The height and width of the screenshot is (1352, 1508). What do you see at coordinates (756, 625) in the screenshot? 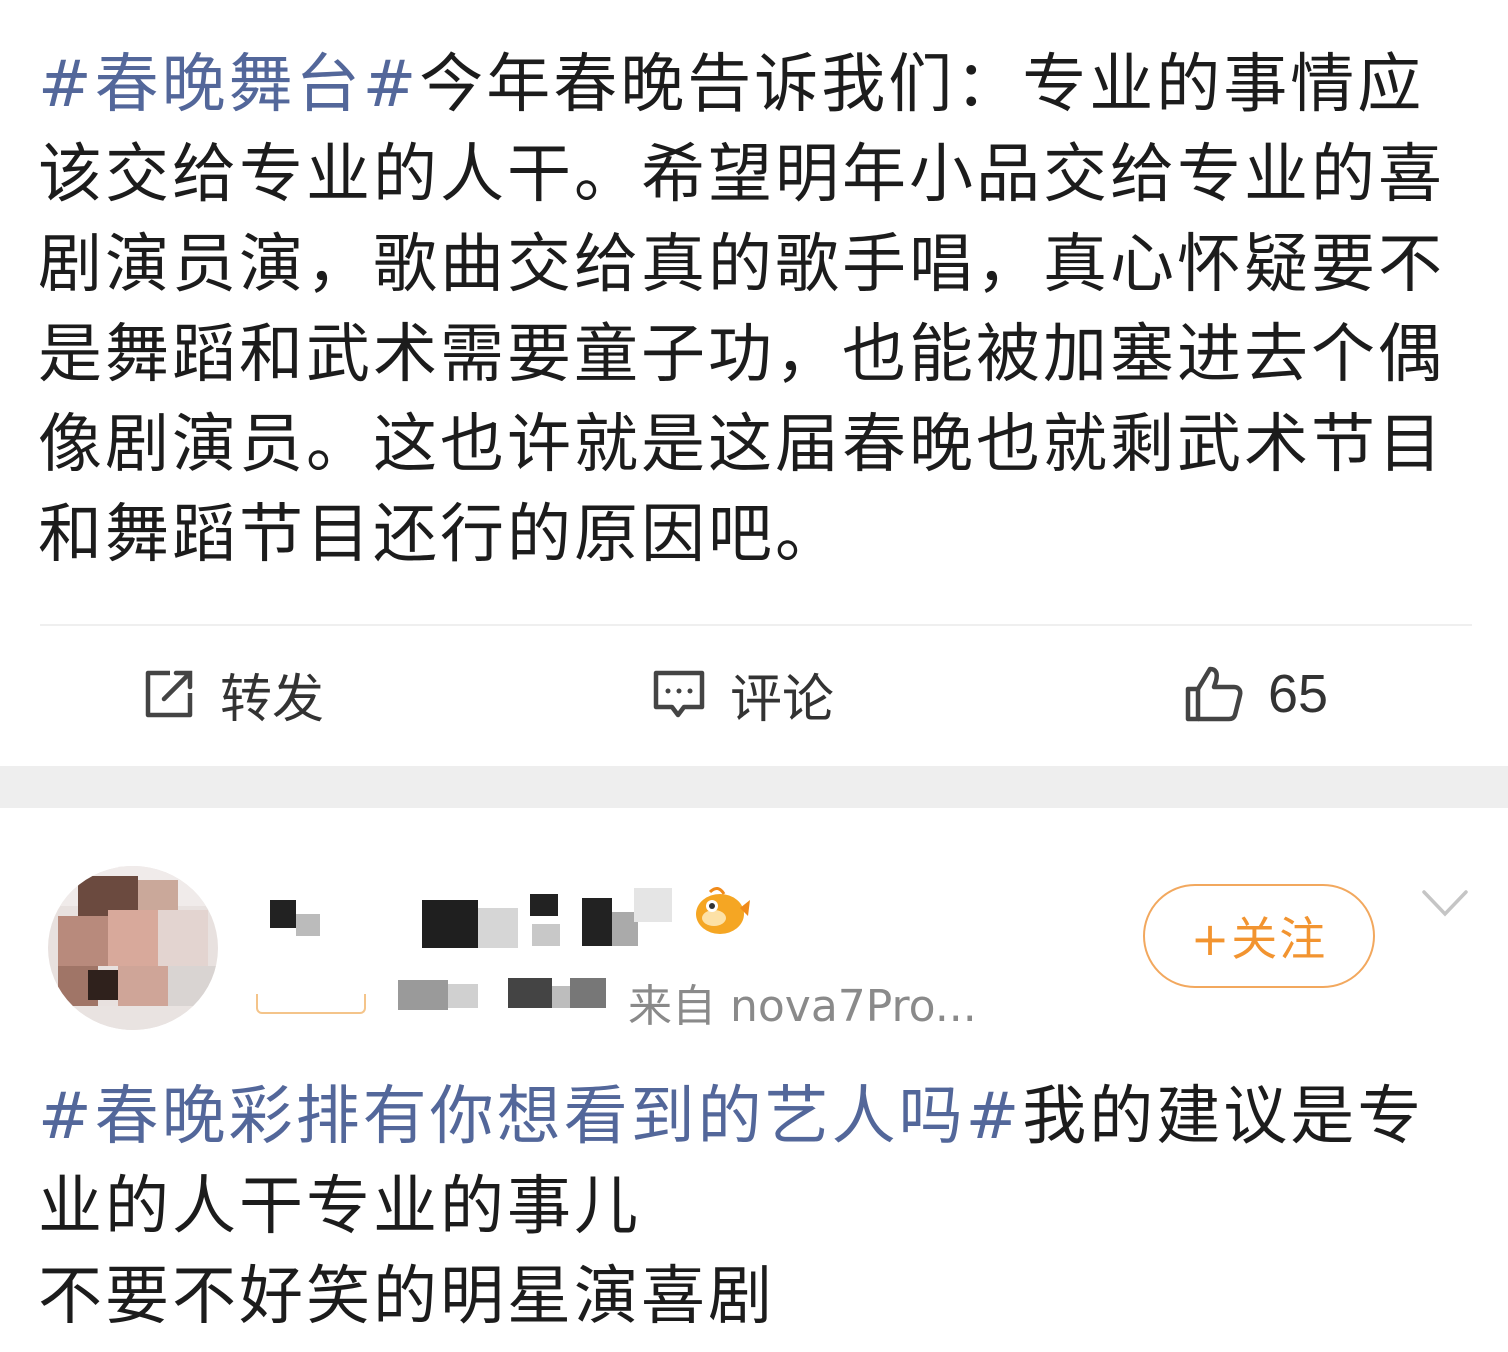
I see `divider` at bounding box center [756, 625].